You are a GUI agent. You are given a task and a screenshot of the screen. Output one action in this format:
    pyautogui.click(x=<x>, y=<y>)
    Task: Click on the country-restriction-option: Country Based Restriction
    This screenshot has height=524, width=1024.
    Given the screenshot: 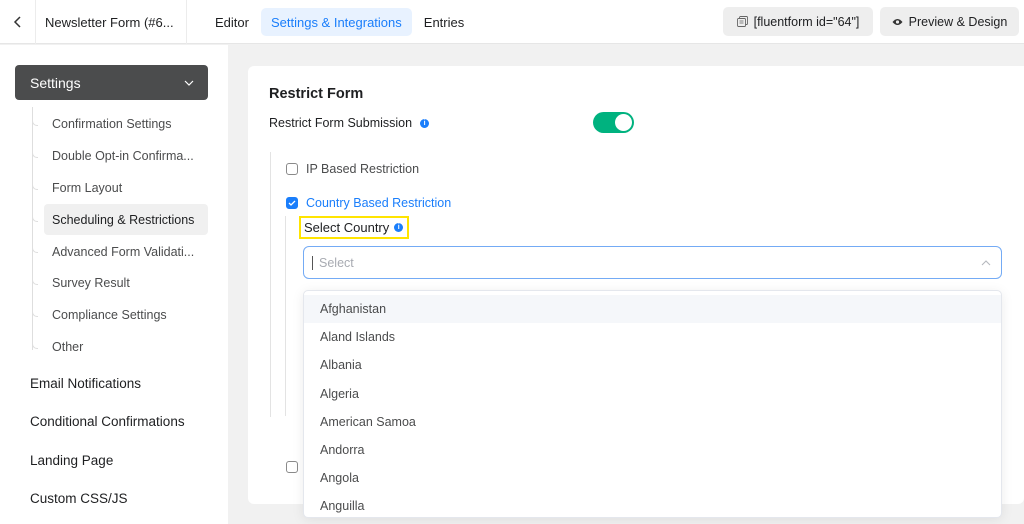 What is the action you would take?
    pyautogui.click(x=368, y=203)
    